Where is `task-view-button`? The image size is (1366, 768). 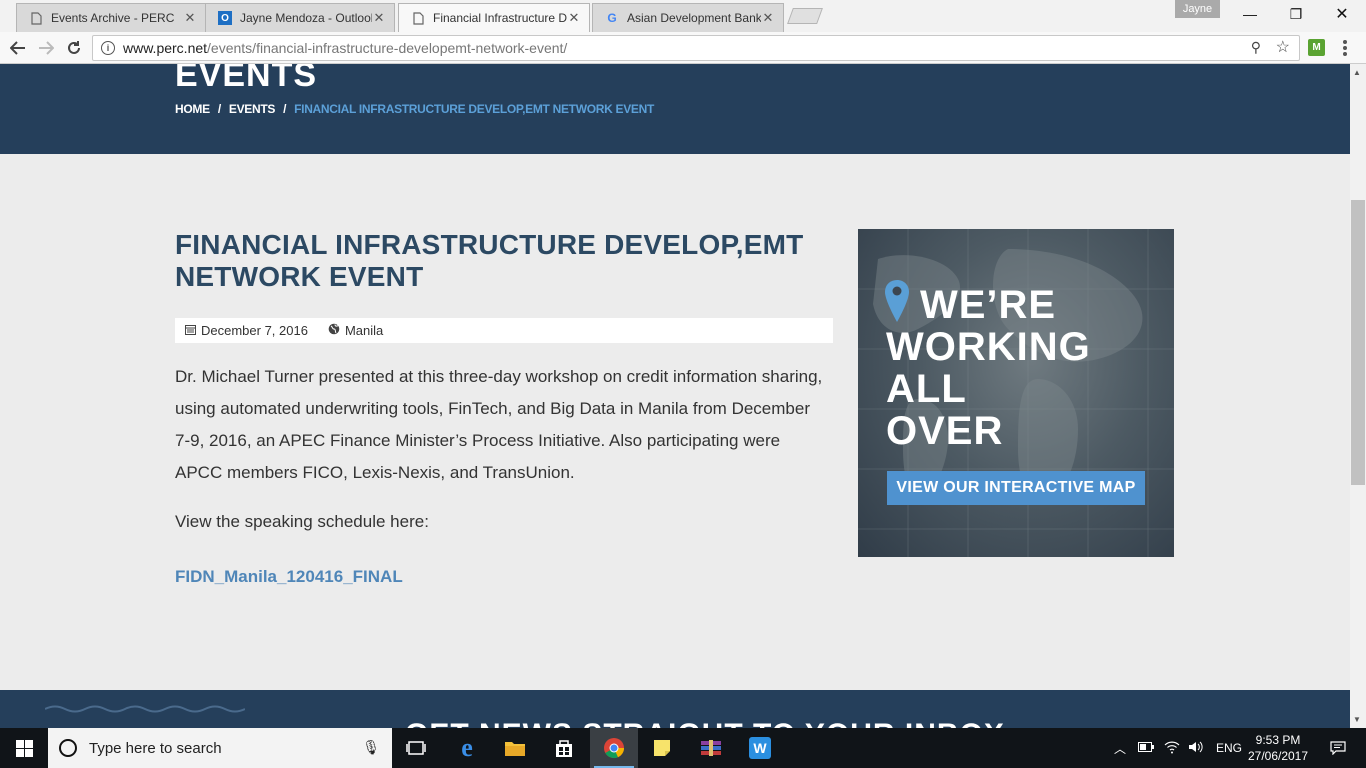 task-view-button is located at coordinates (416, 748).